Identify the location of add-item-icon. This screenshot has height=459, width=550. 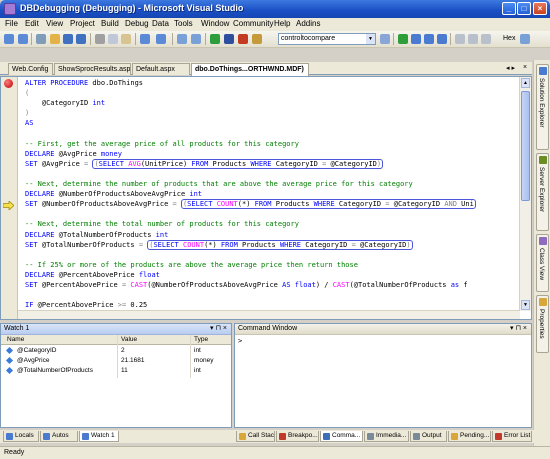
(41, 39).